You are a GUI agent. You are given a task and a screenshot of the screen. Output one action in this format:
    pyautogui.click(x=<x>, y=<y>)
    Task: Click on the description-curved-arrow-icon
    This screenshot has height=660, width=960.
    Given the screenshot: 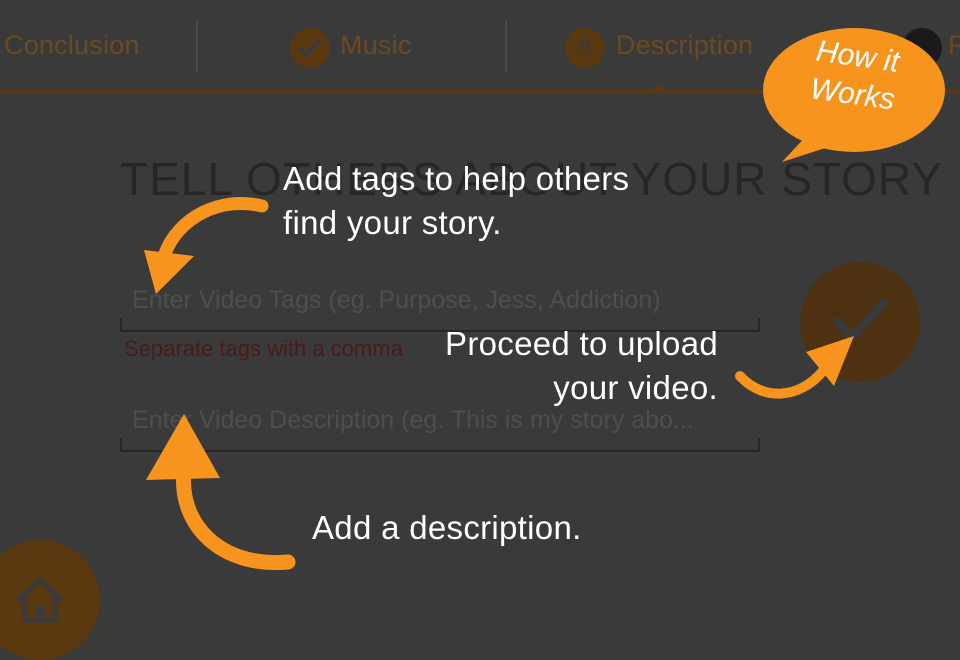 What is the action you would take?
    pyautogui.click(x=221, y=492)
    